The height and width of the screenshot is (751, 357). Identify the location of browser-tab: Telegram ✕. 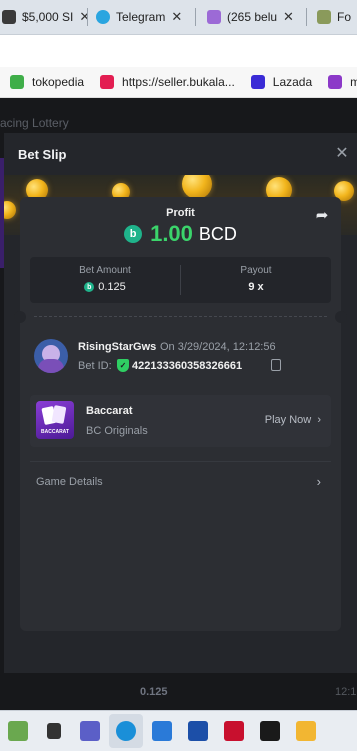
(146, 17).